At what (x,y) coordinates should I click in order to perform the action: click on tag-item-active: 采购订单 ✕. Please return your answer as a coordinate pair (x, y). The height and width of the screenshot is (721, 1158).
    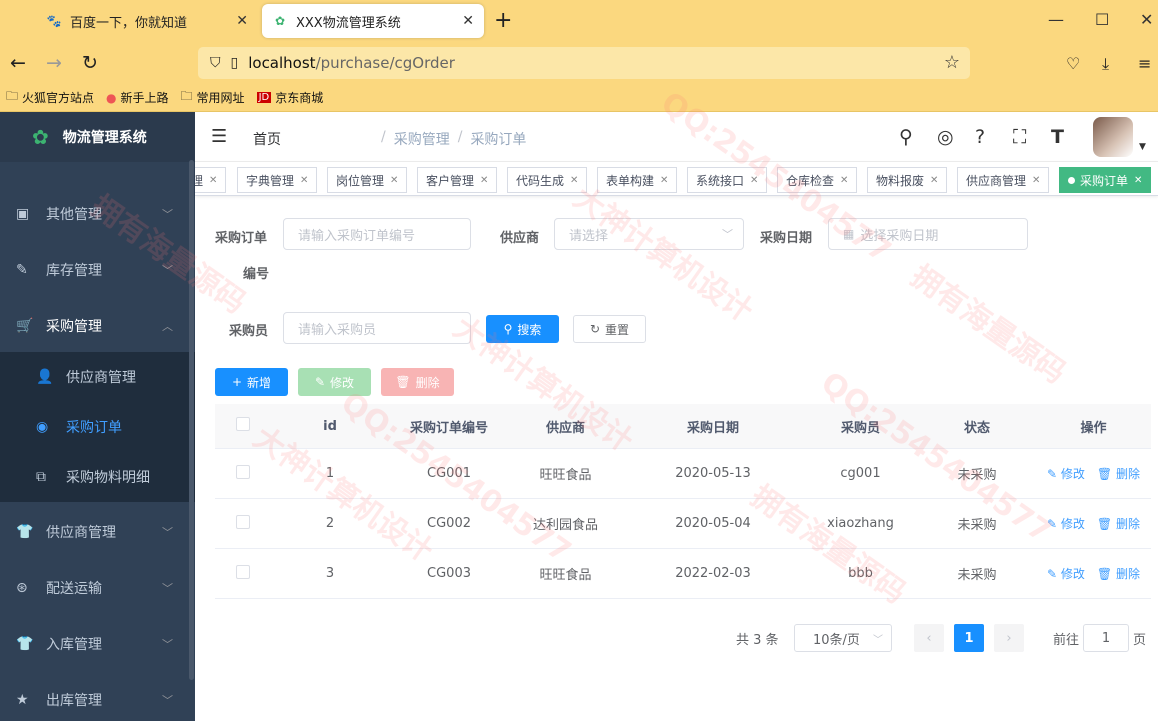
    Looking at the image, I should click on (1105, 180).